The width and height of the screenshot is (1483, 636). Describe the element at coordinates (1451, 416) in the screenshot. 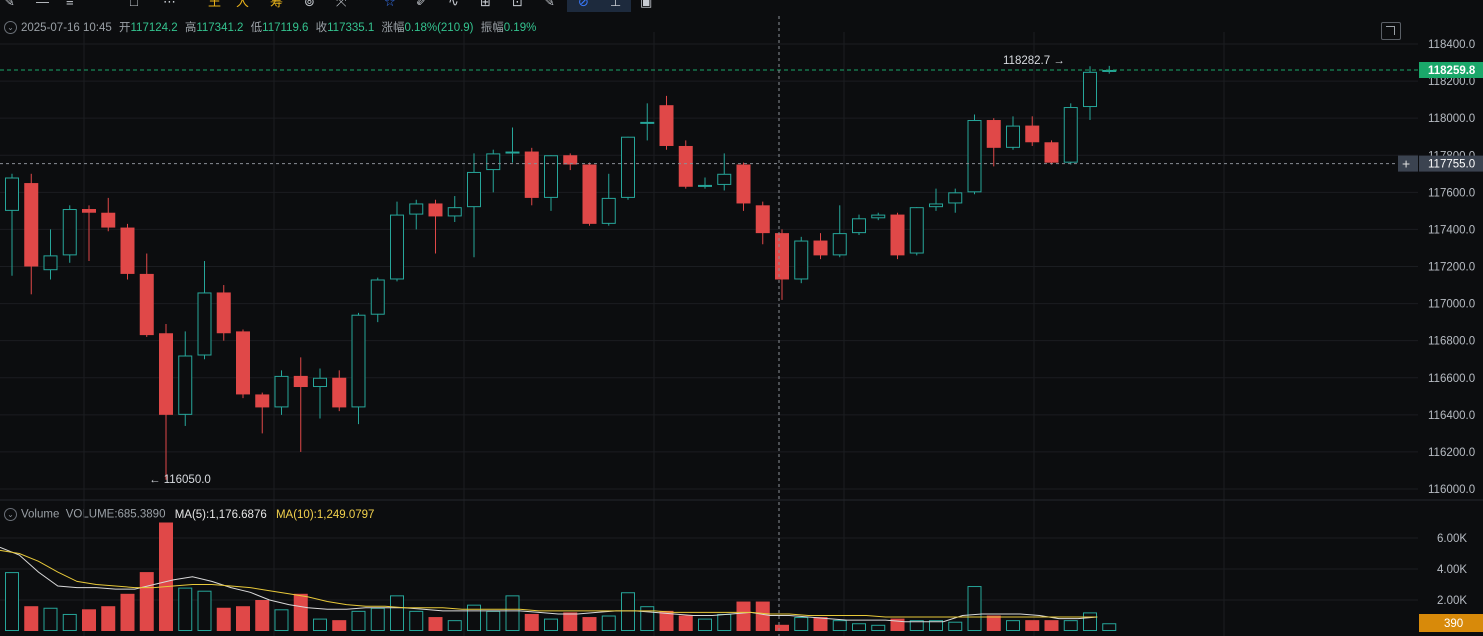

I see `price-axis-label: 116400.0` at that location.